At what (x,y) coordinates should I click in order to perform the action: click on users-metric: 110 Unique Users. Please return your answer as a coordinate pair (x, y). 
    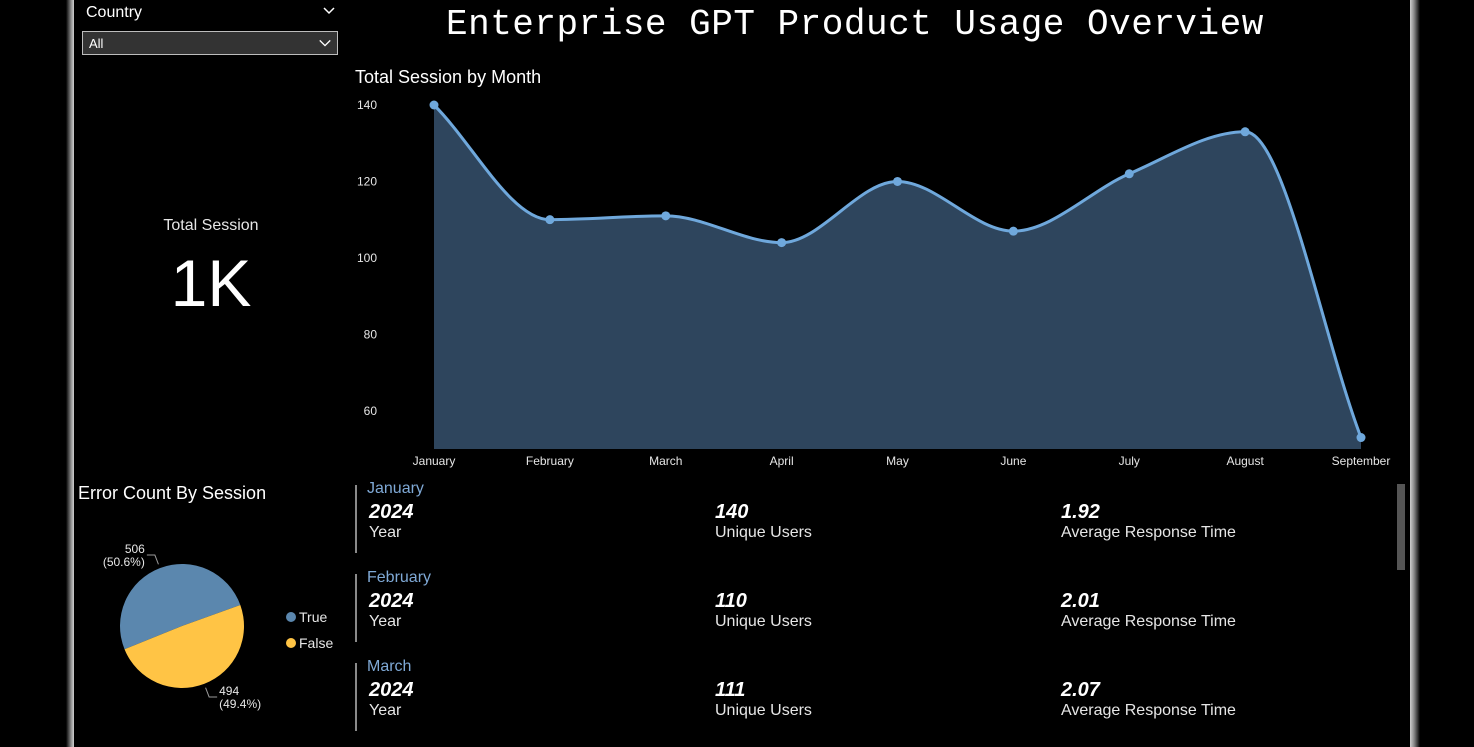
    Looking at the image, I should click on (763, 611).